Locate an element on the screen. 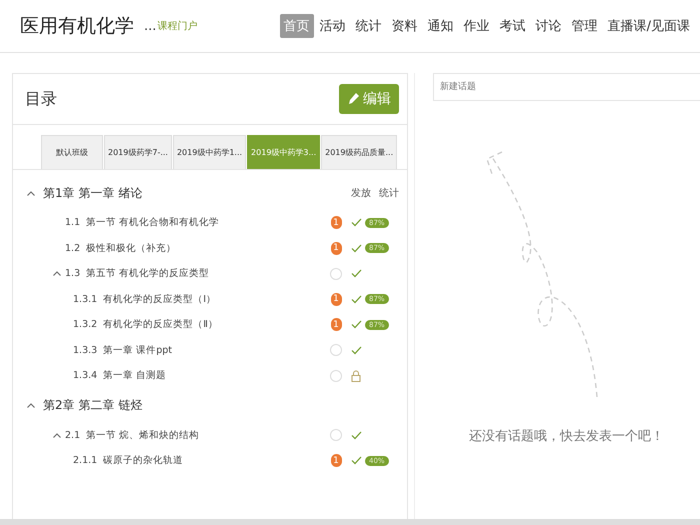  lesson-title: 1.3.1 有机化学的反应类型（Ⅰ） is located at coordinates (199, 299).